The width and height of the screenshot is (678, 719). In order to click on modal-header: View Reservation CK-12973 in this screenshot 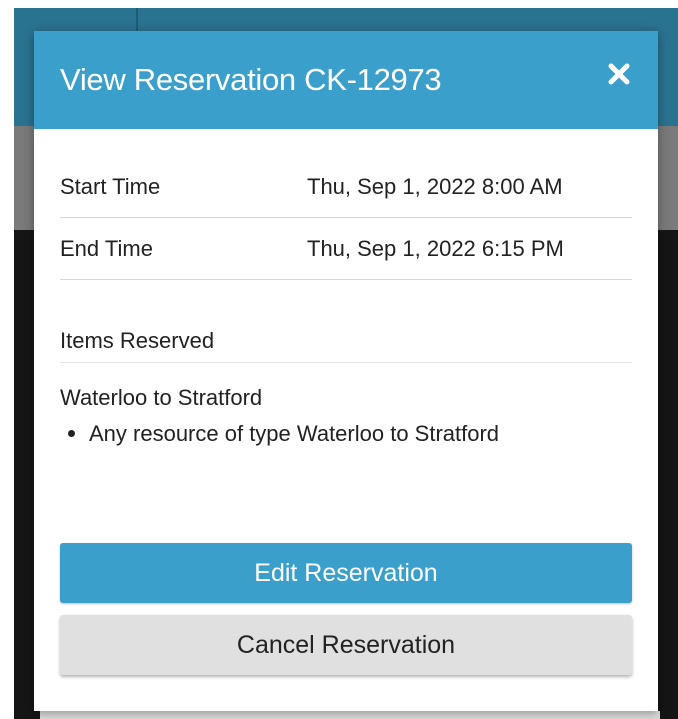, I will do `click(346, 80)`.